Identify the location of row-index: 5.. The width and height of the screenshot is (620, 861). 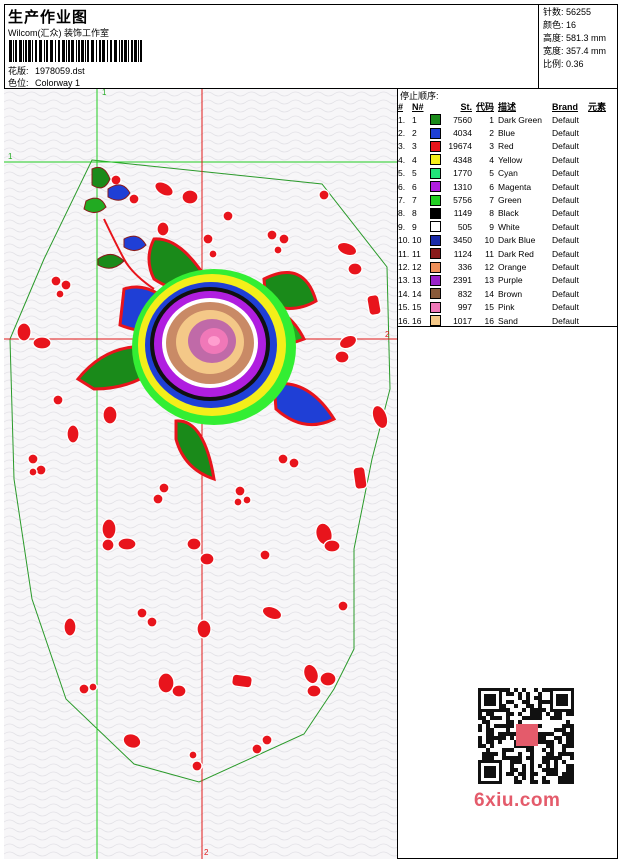
(402, 173).